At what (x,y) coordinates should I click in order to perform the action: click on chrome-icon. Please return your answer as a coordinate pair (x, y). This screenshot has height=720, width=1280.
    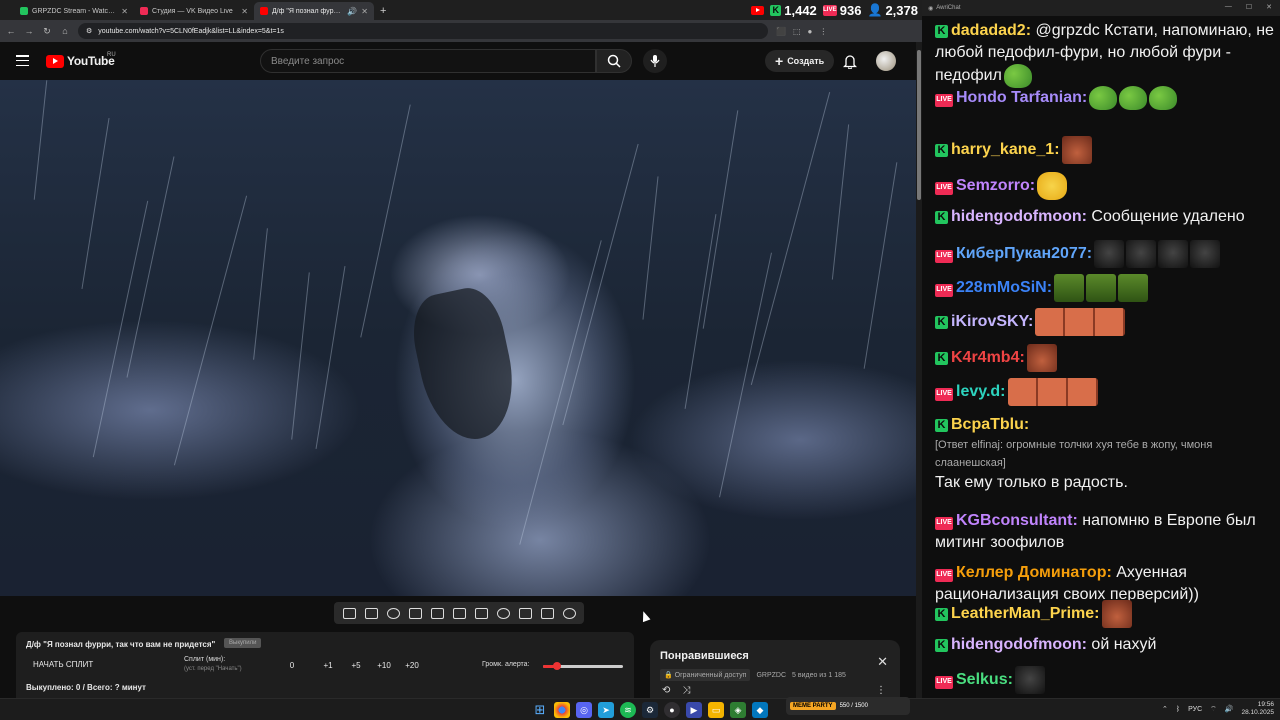
    Looking at the image, I should click on (562, 710).